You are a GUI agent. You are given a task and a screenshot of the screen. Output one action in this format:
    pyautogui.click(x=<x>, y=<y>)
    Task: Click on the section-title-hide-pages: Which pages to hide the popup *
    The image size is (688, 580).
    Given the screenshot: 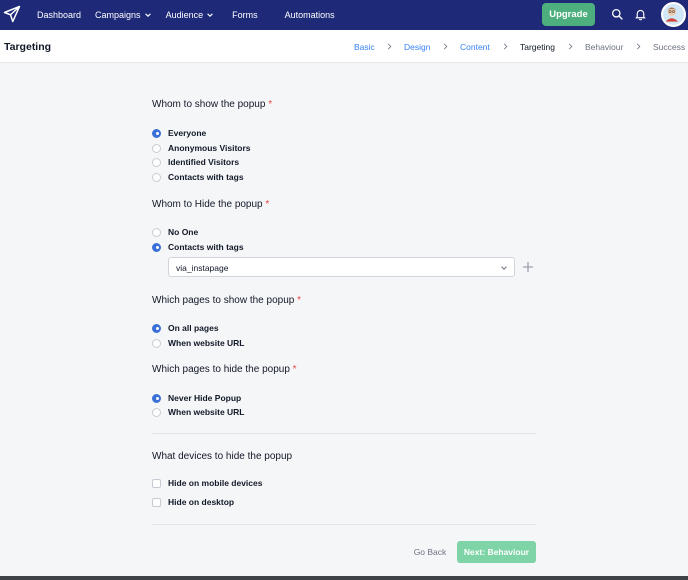 What is the action you would take?
    pyautogui.click(x=224, y=369)
    